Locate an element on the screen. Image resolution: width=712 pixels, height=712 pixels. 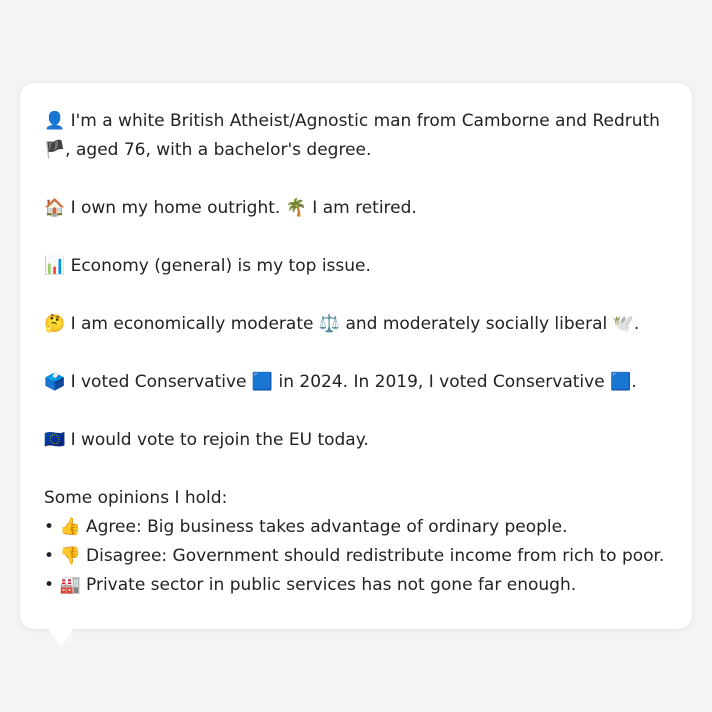
ballot-box-icon: 🗳️ is located at coordinates (55, 382).